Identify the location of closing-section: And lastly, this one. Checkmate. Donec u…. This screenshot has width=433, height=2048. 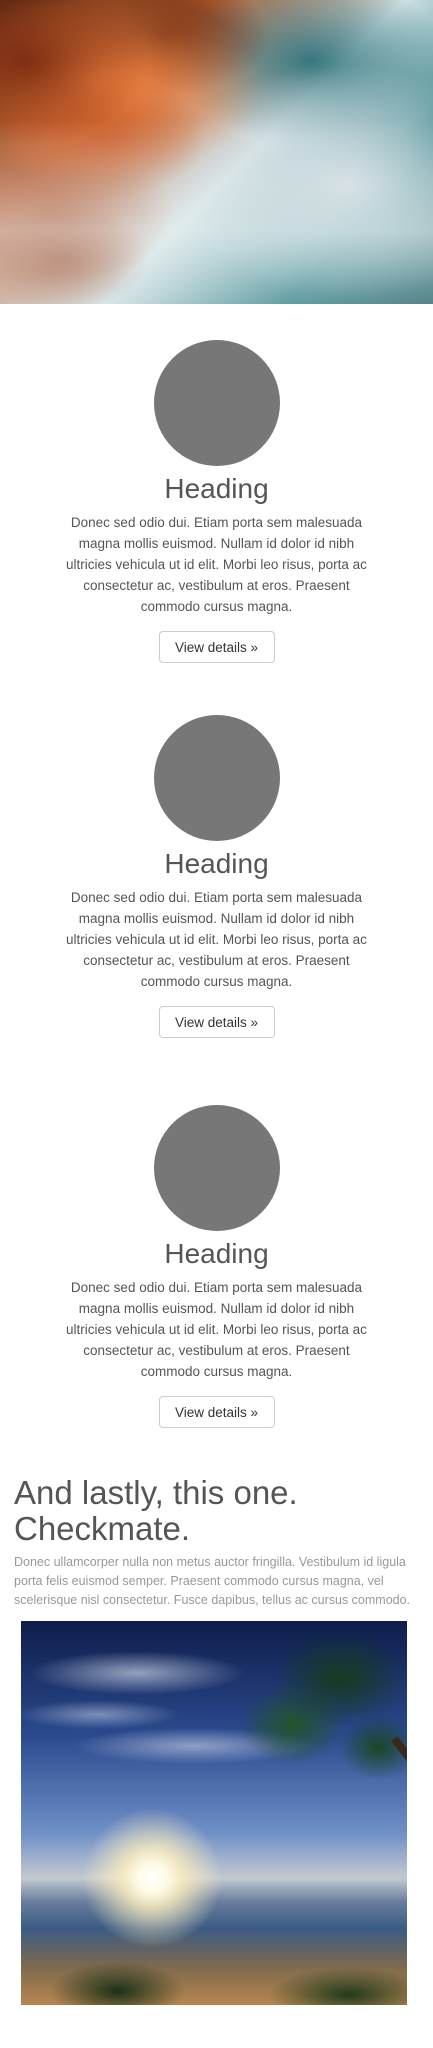
(216, 1542).